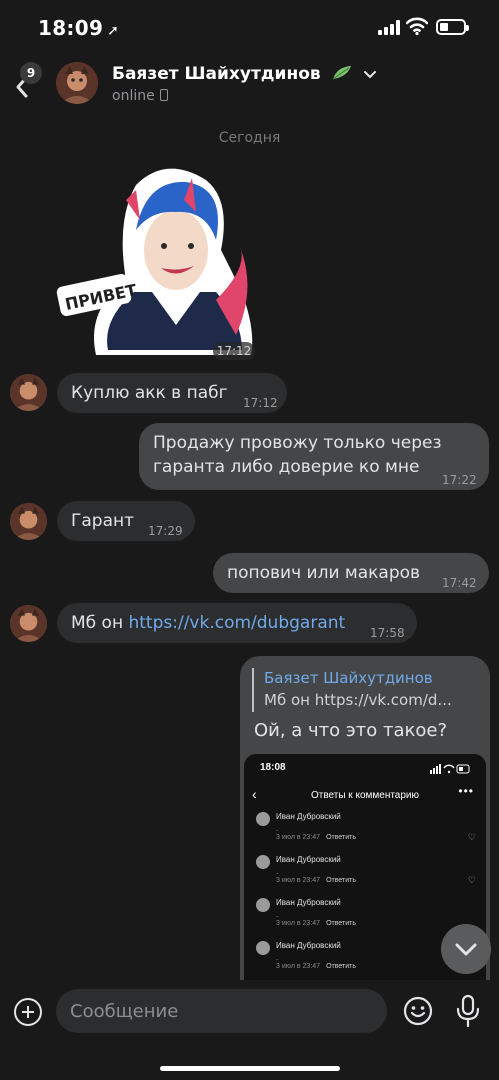 This screenshot has width=499, height=1080. I want to click on status-bar: 18:09 ➚, so click(249, 28).